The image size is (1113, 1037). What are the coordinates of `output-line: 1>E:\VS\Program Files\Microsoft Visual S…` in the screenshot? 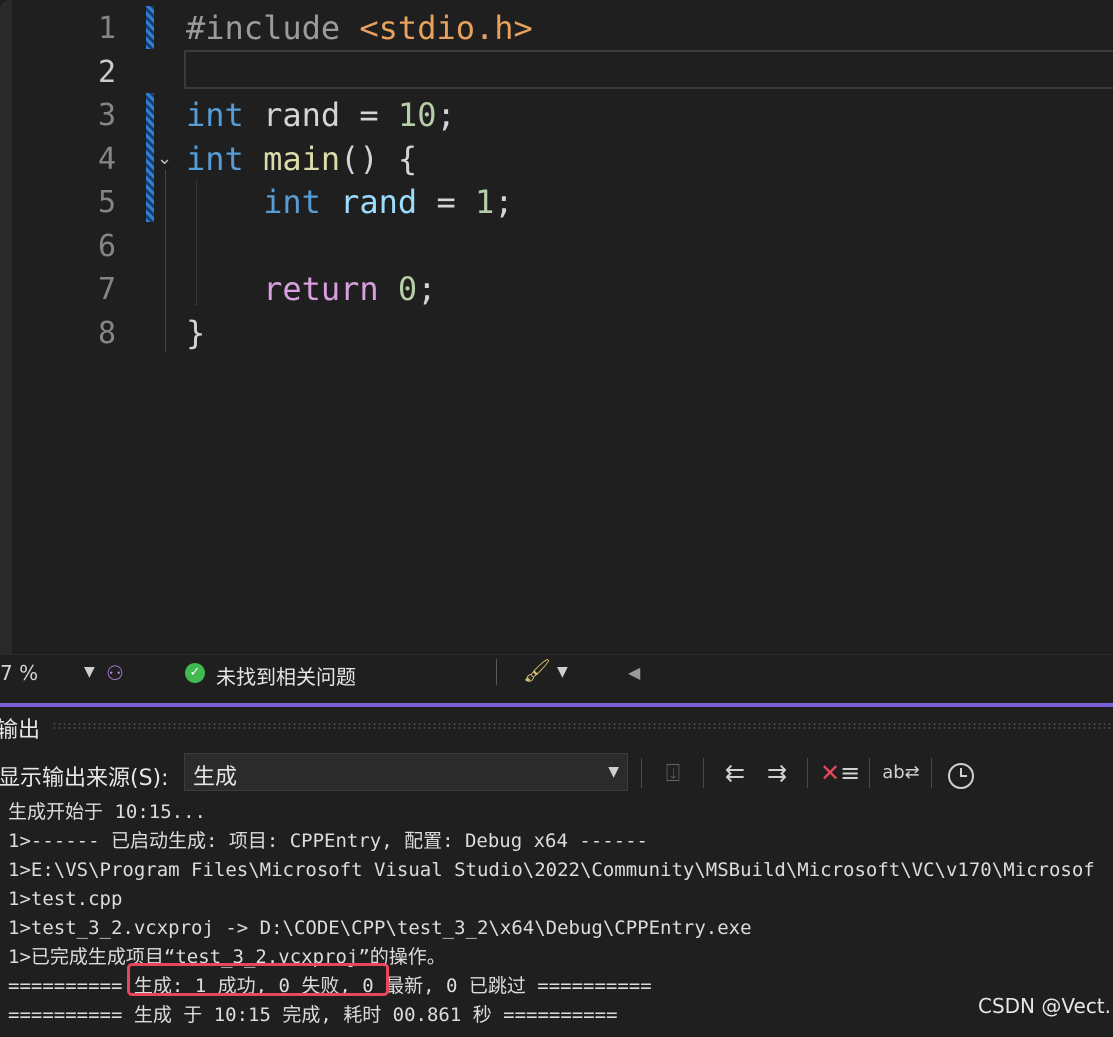 It's located at (551, 870).